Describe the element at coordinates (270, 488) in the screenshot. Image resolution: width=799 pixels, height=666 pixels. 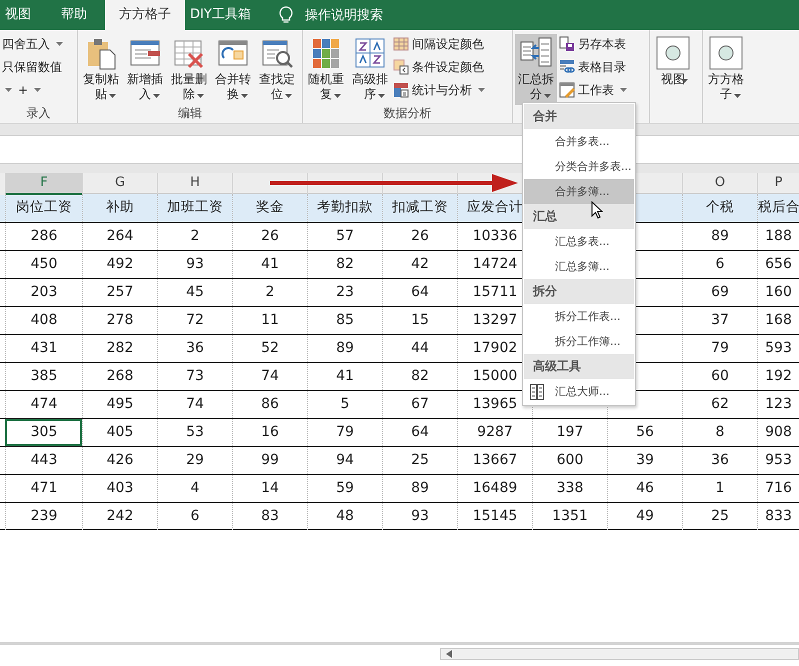
I see `table-cell: 14` at that location.